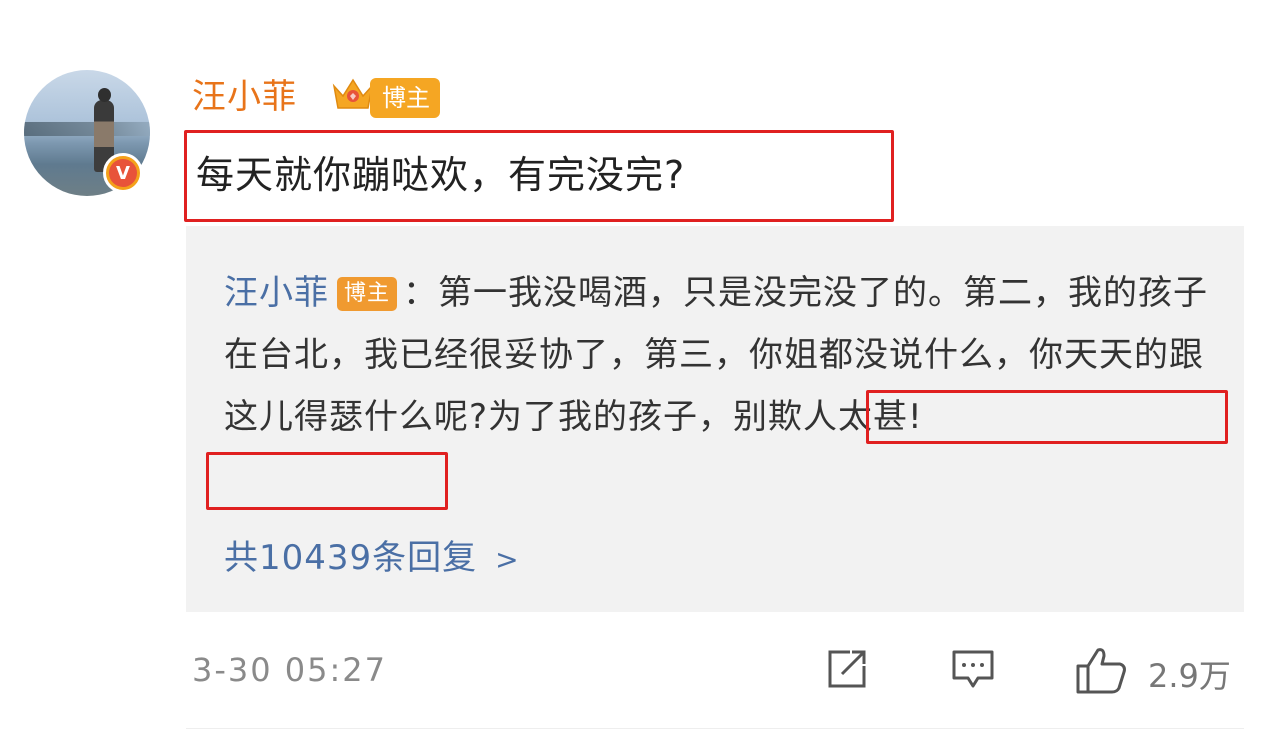 The image size is (1282, 746). Describe the element at coordinates (244, 97) in the screenshot. I see `post-username: 汪小菲` at that location.